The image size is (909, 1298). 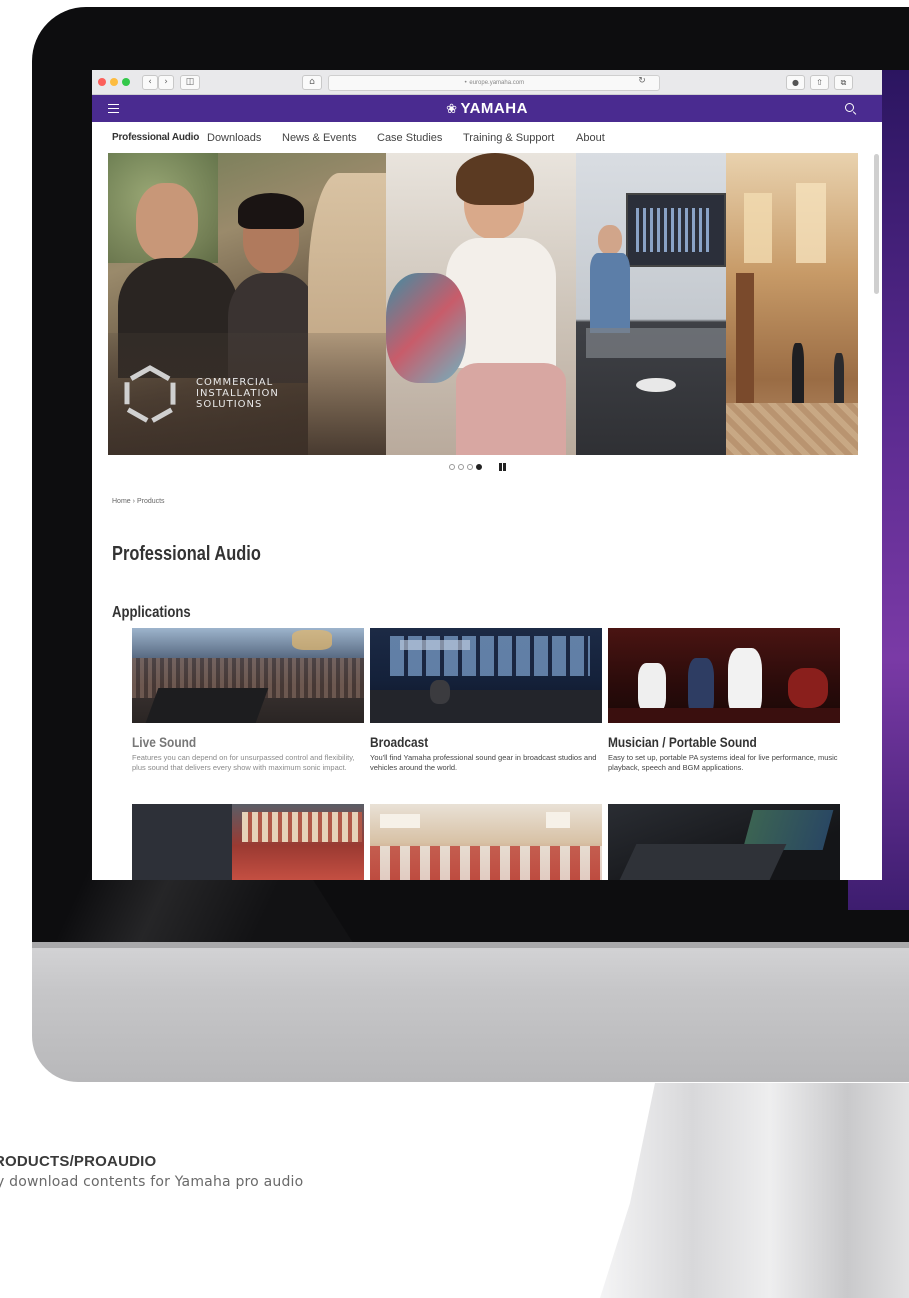 What do you see at coordinates (452, 109) in the screenshot?
I see `tuning-fork-logo-icon: ❀` at bounding box center [452, 109].